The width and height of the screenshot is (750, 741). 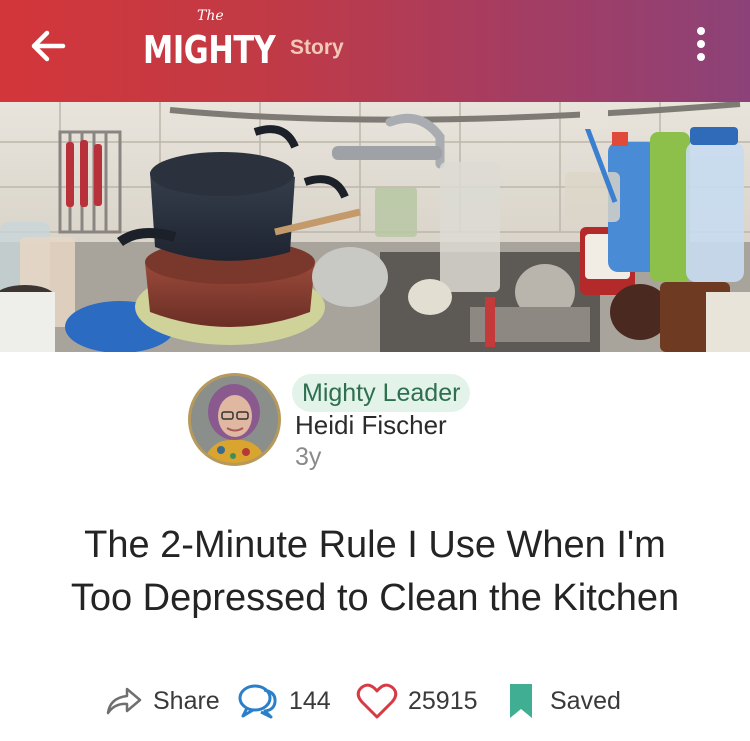 What do you see at coordinates (585, 700) in the screenshot?
I see `saved-label: Saved` at bounding box center [585, 700].